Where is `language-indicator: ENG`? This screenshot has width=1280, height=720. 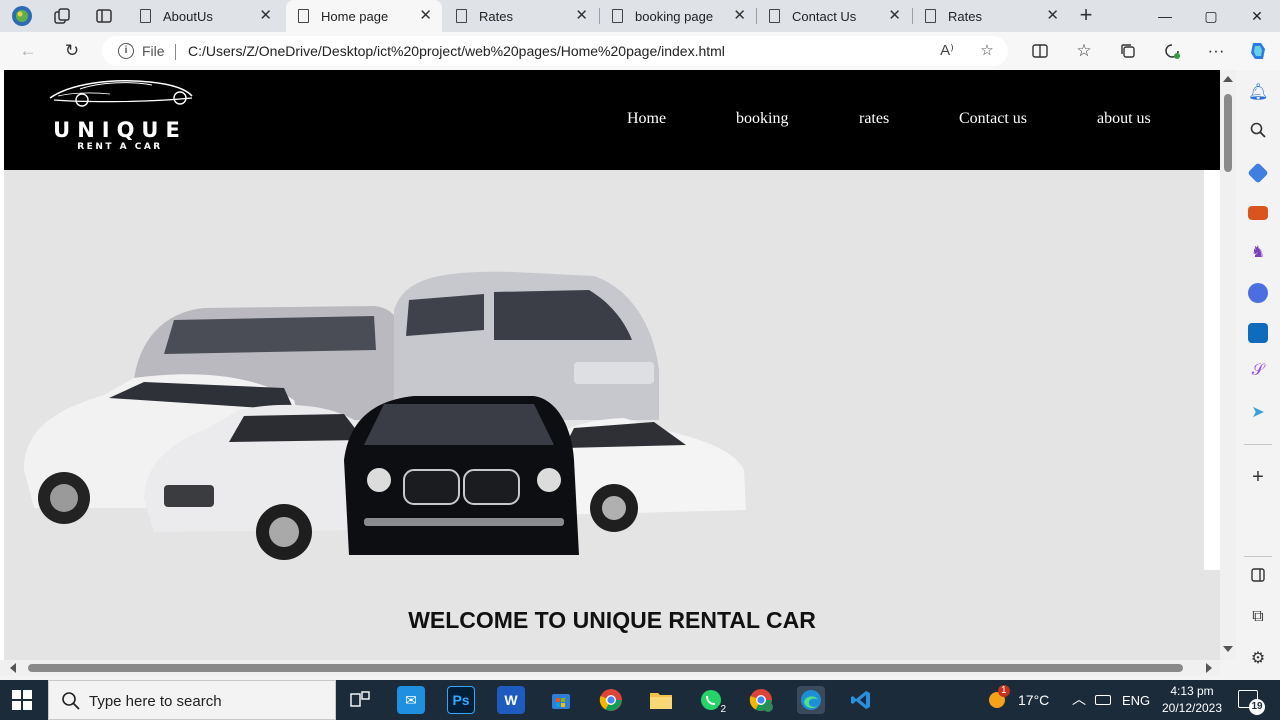 language-indicator: ENG is located at coordinates (1136, 700).